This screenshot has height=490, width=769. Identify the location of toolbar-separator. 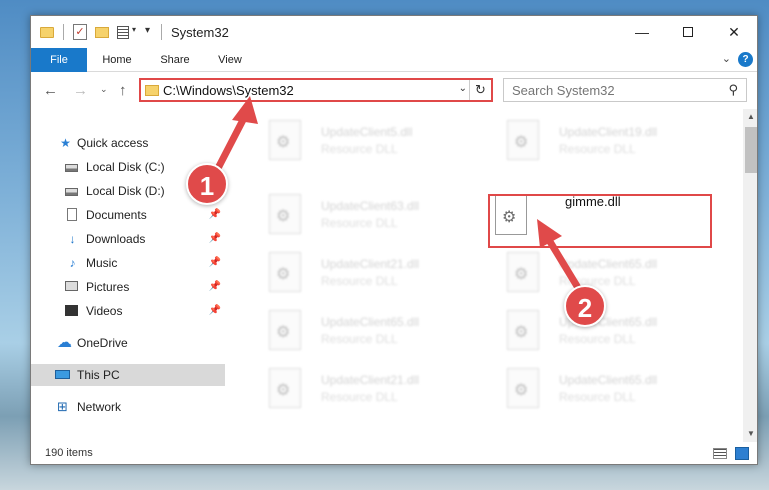
(63, 32).